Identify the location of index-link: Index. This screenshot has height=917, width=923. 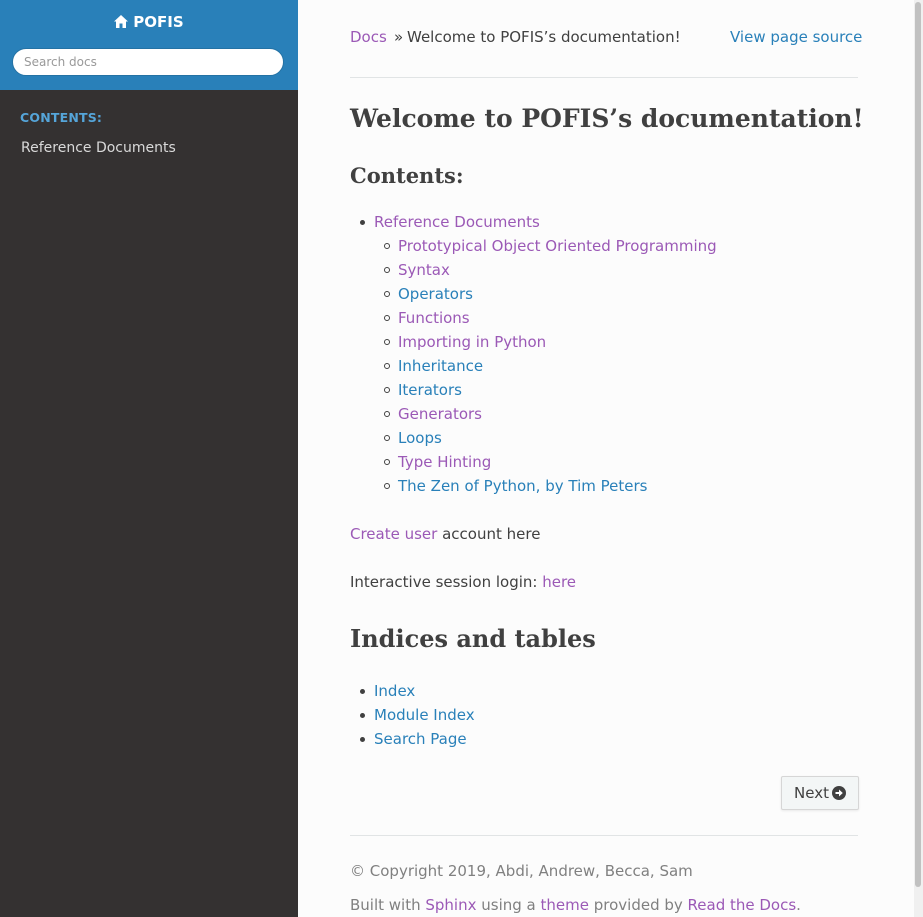
(394, 691).